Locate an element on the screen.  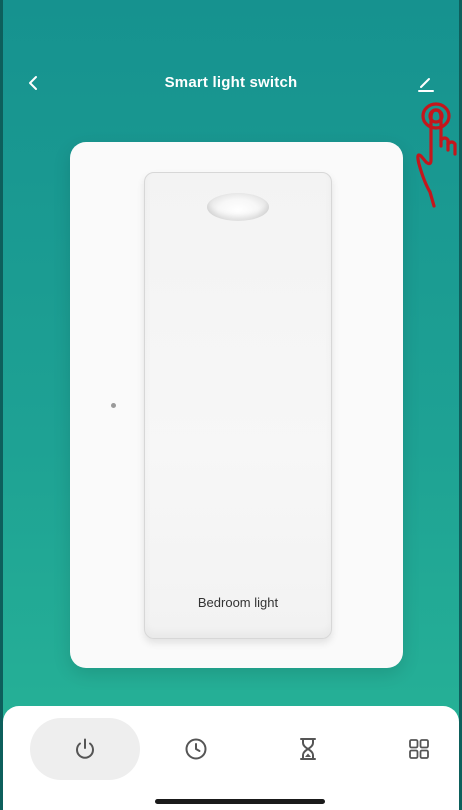
bottom-nav is located at coordinates (231, 758).